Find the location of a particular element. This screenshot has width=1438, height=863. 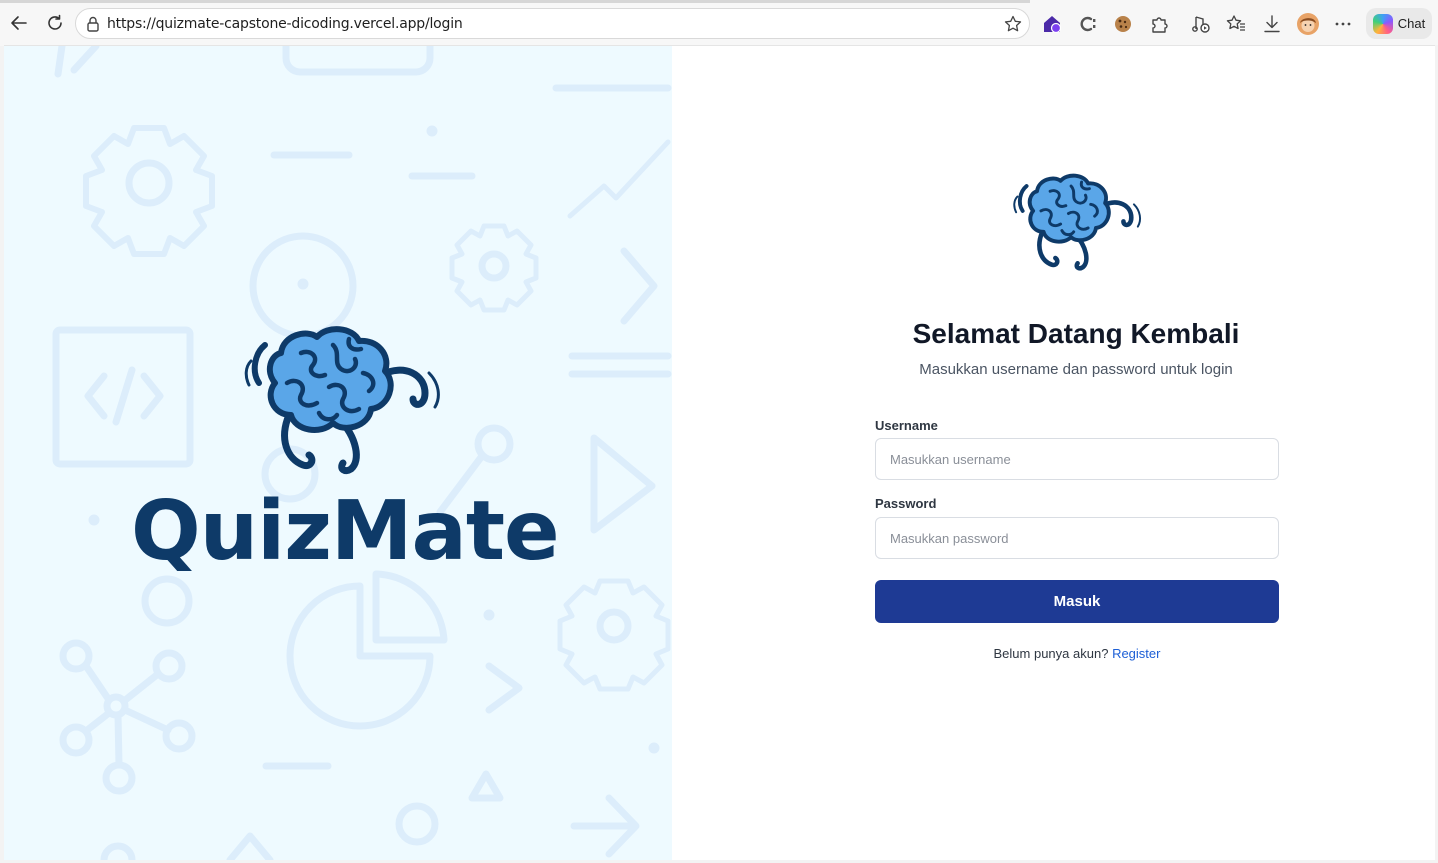

extension-house-icon is located at coordinates (1052, 24).